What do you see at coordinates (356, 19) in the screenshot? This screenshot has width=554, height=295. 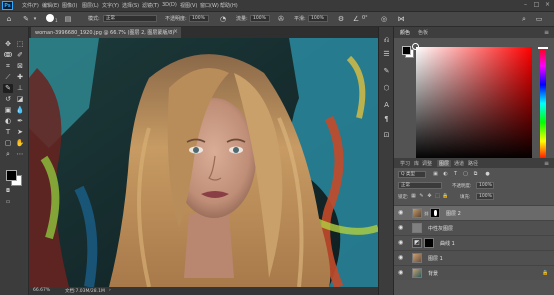 I see `angle-icon: ∠` at bounding box center [356, 19].